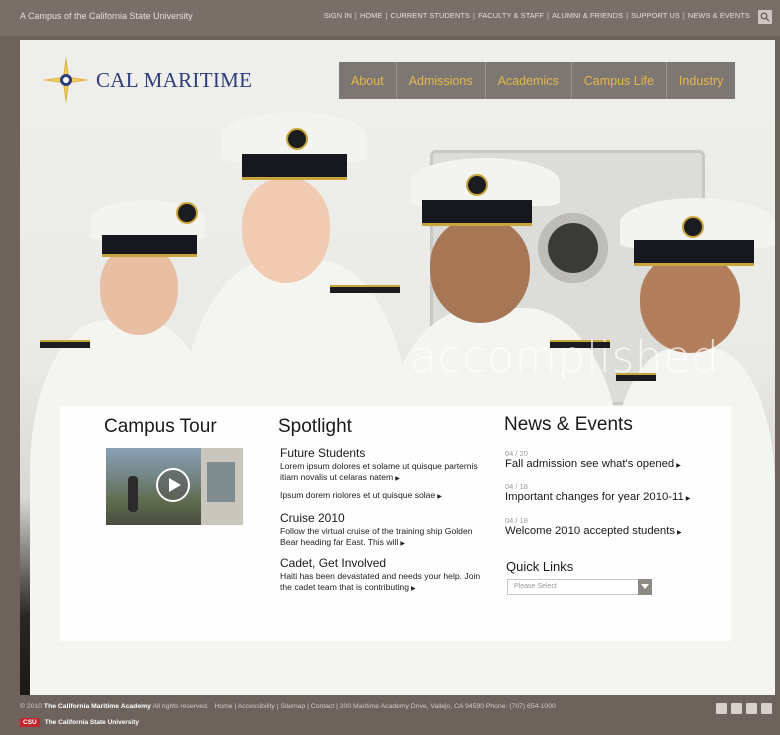 The width and height of the screenshot is (780, 735). Describe the element at coordinates (174, 79) in the screenshot. I see `logo-wordmark: CAL MARITIME` at that location.